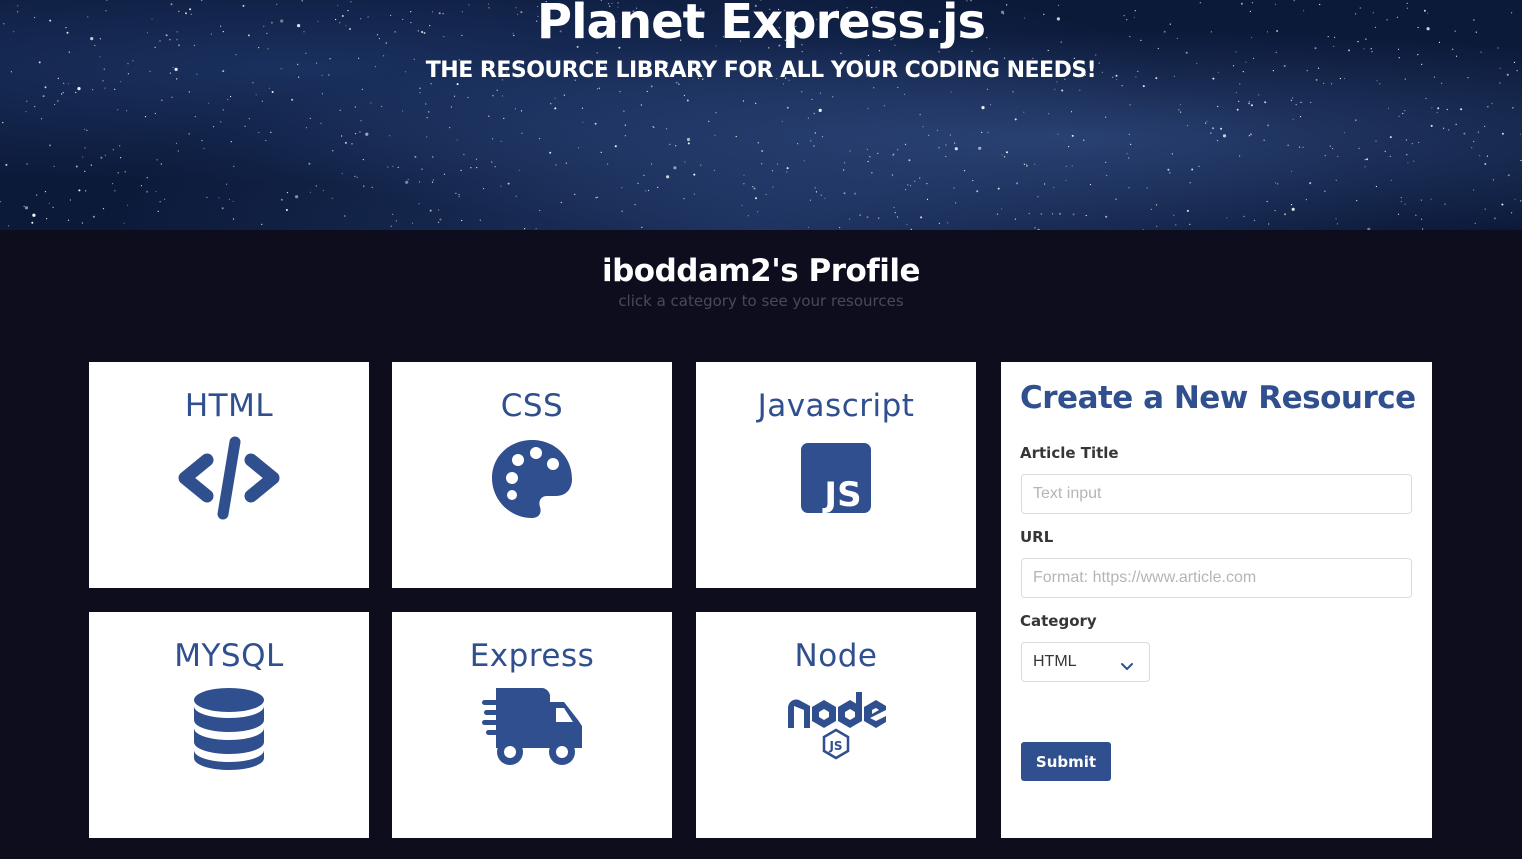 The height and width of the screenshot is (859, 1522). I want to click on category-card-node: Node JS, so click(836, 725).